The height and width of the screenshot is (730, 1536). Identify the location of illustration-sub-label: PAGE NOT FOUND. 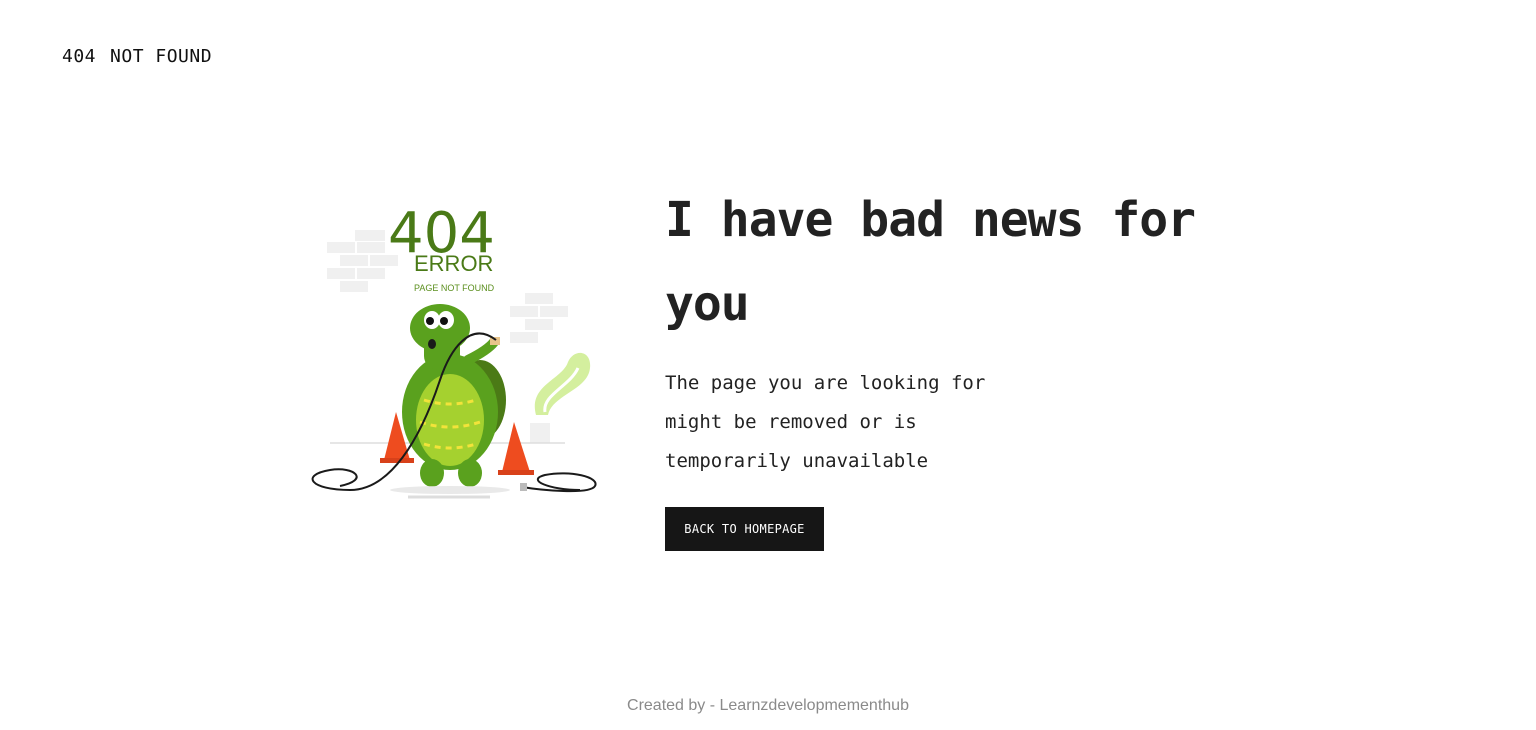
(454, 288).